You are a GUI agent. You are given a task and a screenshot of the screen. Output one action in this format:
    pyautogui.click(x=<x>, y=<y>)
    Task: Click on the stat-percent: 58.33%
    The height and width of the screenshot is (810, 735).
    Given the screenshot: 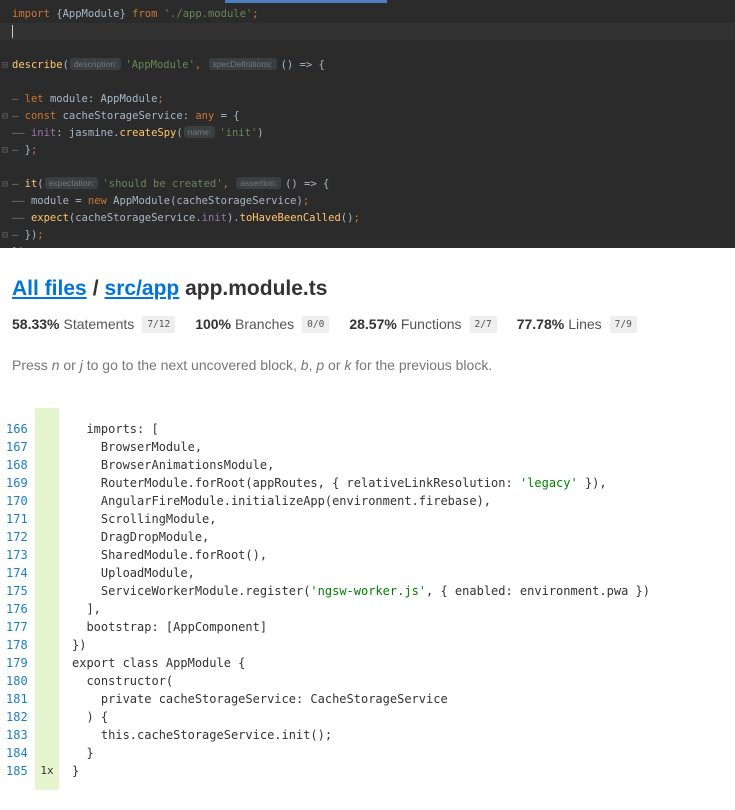 What is the action you would take?
    pyautogui.click(x=36, y=324)
    